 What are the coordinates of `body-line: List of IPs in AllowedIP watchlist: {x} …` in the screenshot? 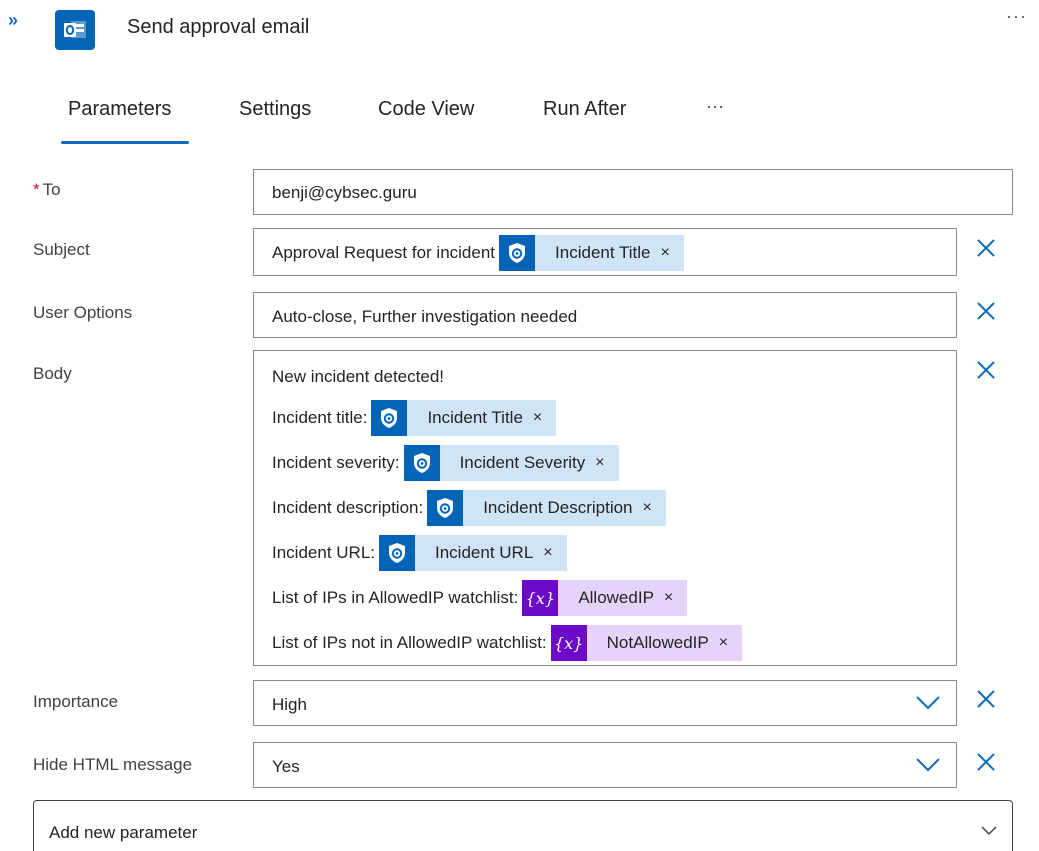 It's located at (480, 598).